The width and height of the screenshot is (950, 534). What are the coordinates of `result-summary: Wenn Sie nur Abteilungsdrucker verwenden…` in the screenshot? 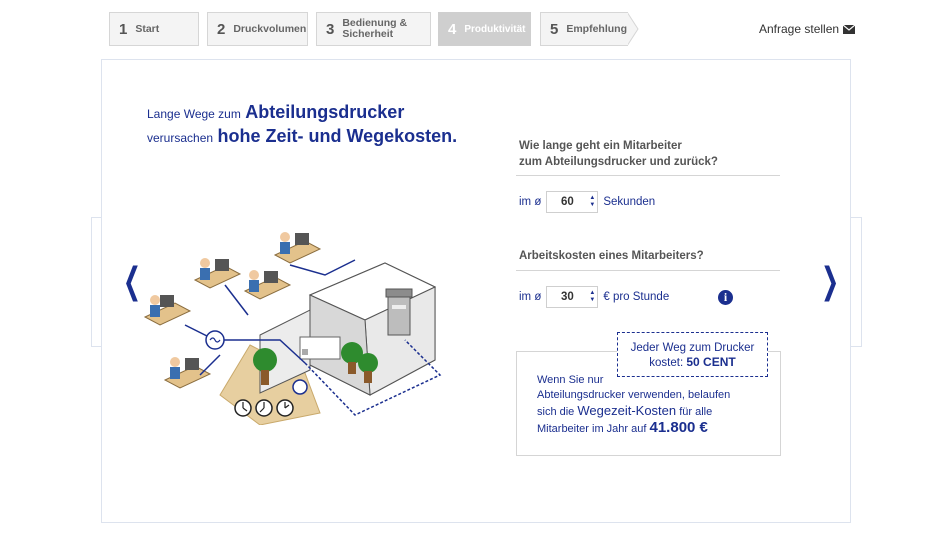 It's located at (647, 405).